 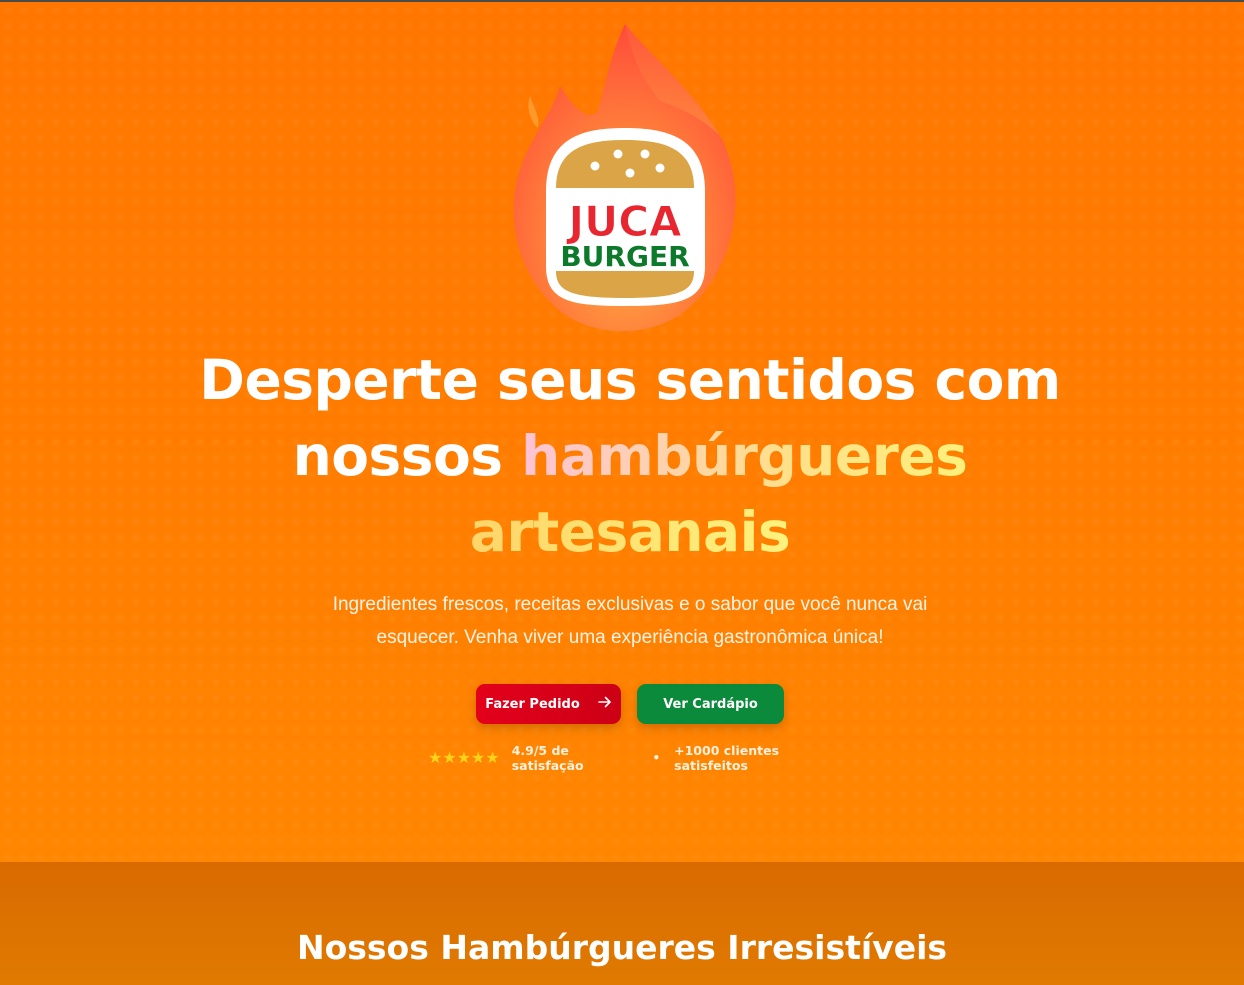 I want to click on juca-burger-logo: JUCA BURGER, so click(x=624, y=178).